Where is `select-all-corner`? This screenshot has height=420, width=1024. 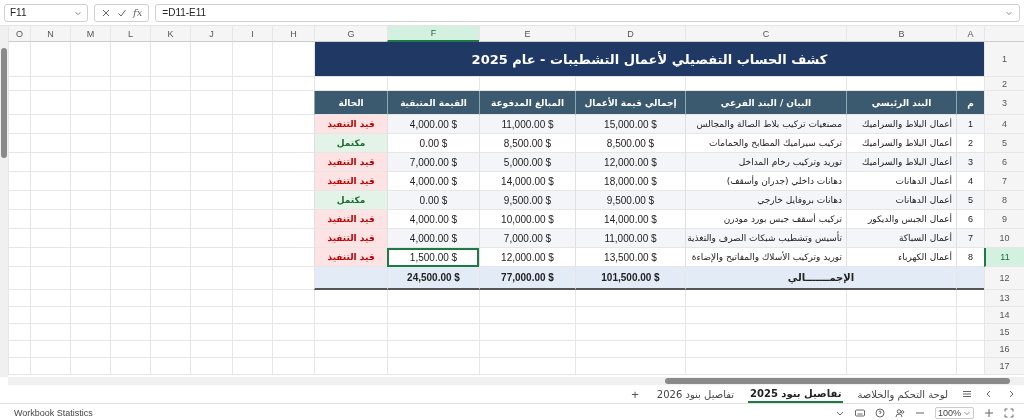
select-all-corner is located at coordinates (1004, 34).